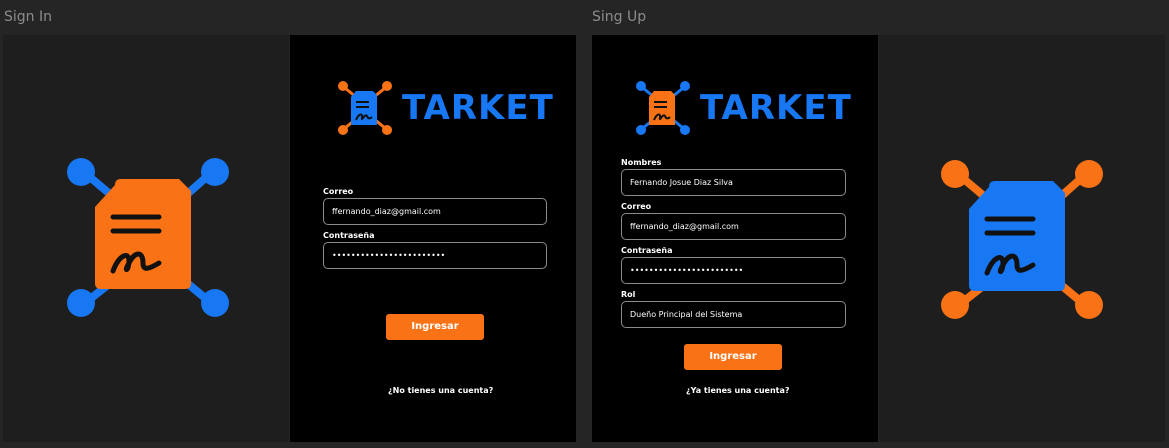 This screenshot has height=448, width=1169. I want to click on name-label: Nombres, so click(641, 162).